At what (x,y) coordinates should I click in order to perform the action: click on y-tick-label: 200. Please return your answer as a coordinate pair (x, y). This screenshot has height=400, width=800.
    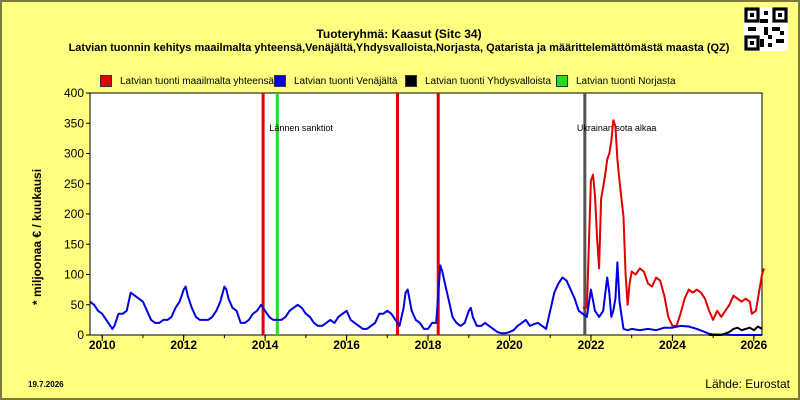
    Looking at the image, I should click on (74, 214).